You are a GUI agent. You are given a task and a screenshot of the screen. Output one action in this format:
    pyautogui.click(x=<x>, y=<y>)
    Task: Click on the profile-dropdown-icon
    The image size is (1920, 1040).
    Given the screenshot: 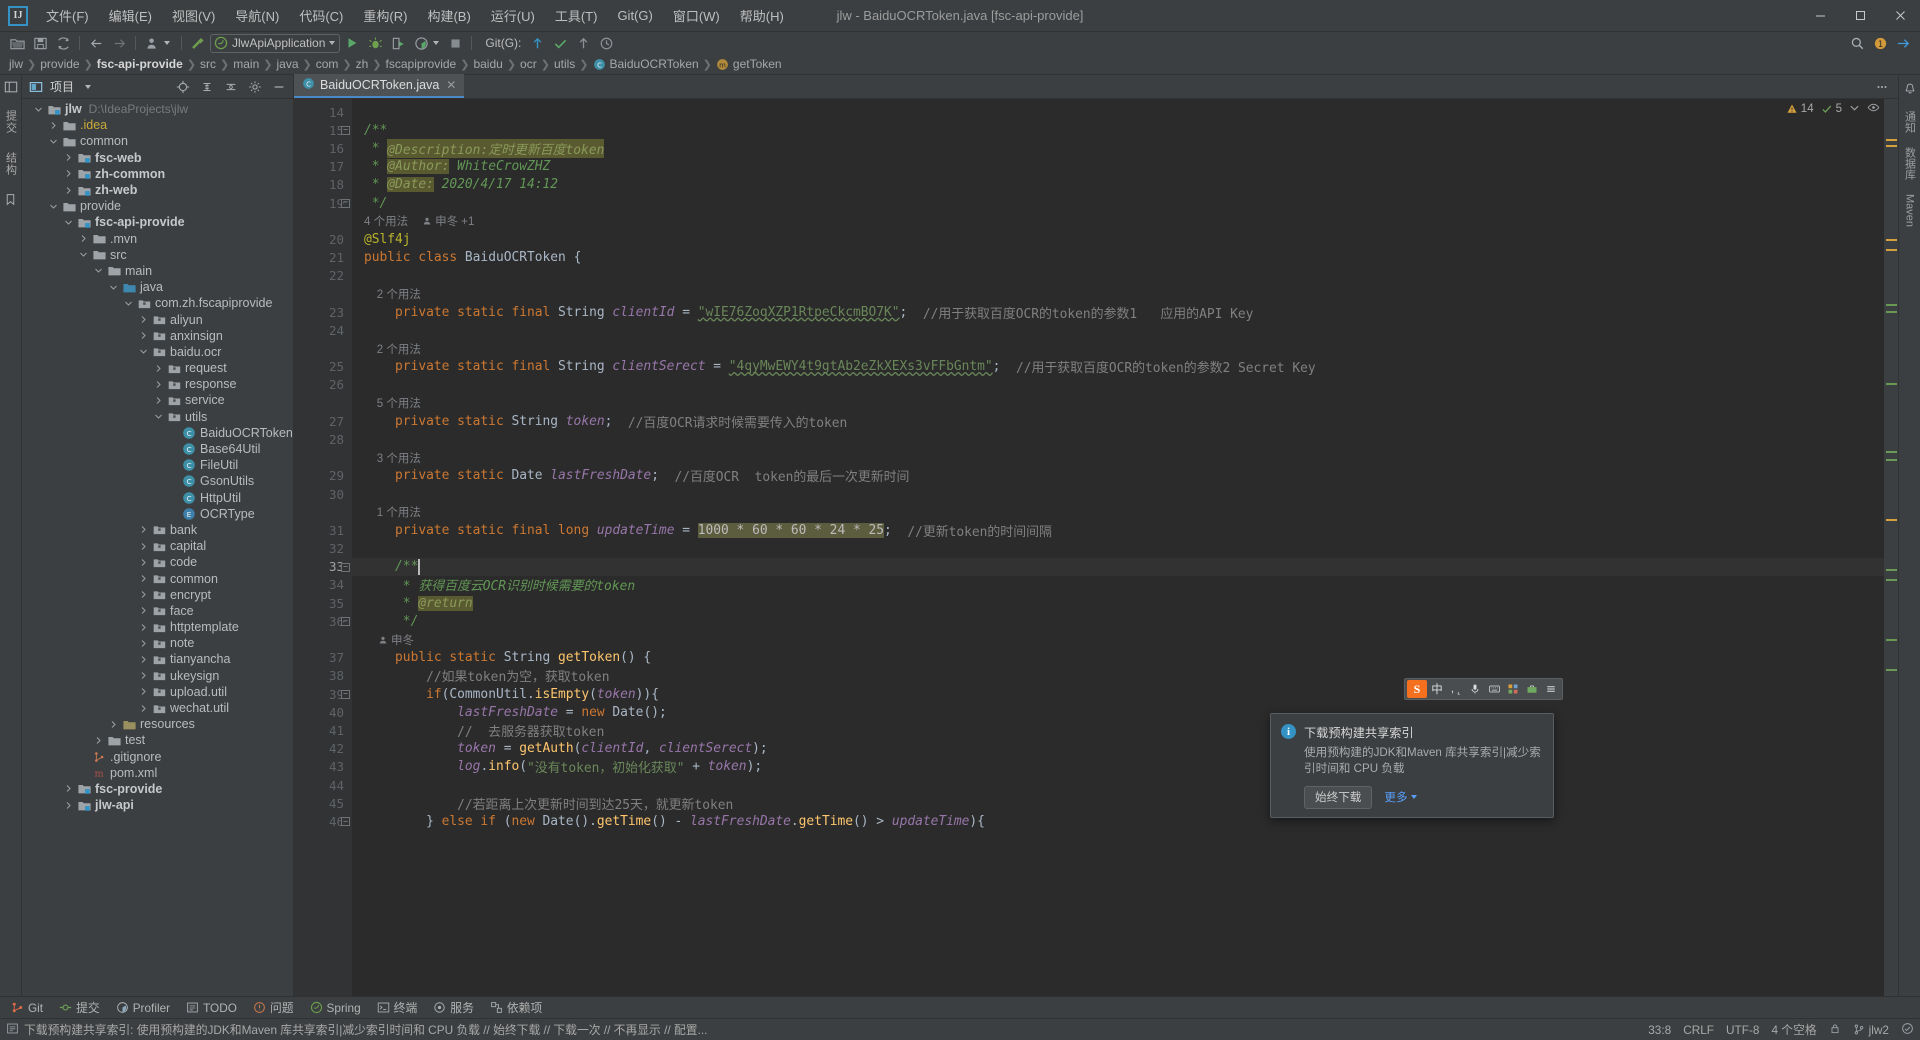 What is the action you would take?
    pyautogui.click(x=167, y=43)
    